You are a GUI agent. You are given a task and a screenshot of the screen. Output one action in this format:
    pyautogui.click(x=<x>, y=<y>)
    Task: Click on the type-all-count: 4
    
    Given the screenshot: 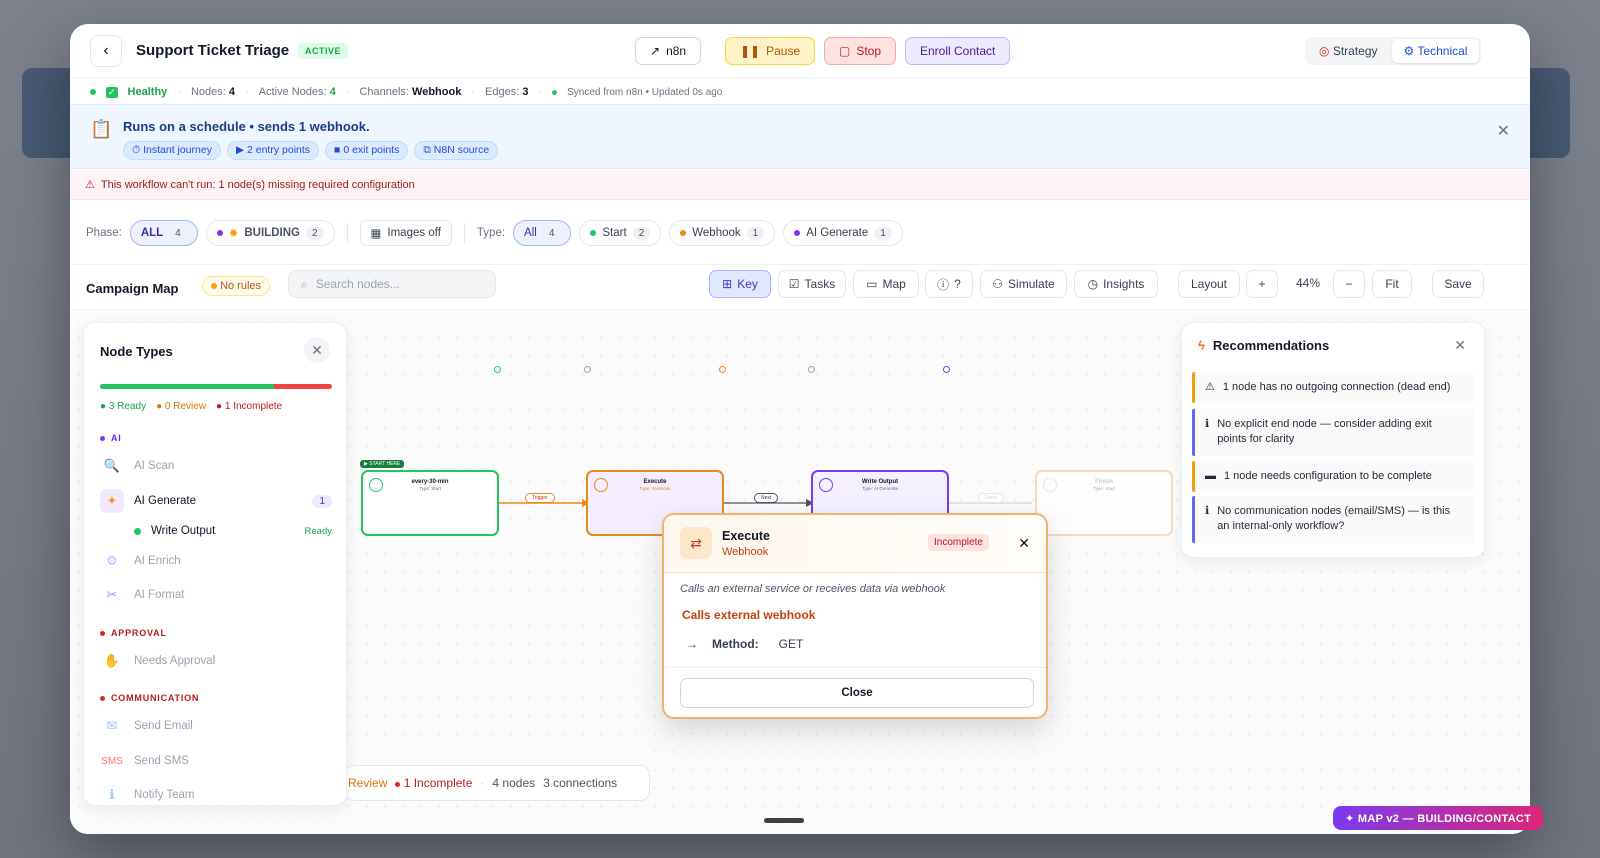 What is the action you would take?
    pyautogui.click(x=551, y=233)
    